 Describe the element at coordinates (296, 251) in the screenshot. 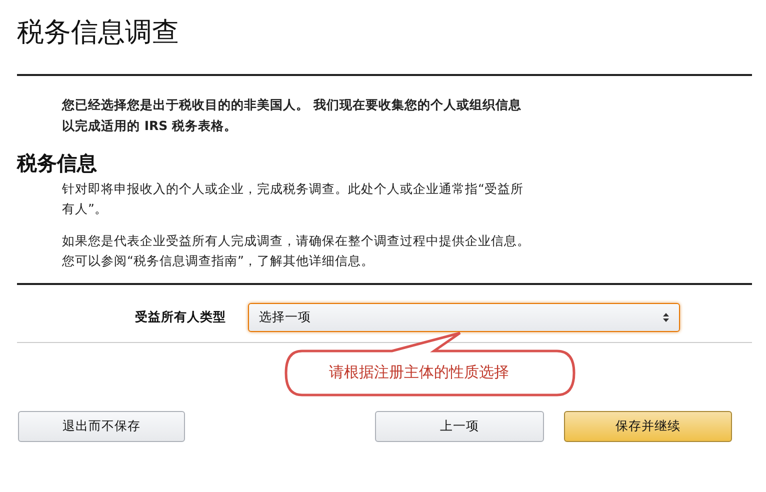

I see `section-paragraph: 如果您是代表企业受益所有人完成调查，请确保在整个调查过程中提供企业信息。您可以参阅“税务信息调查指南”，了解其他详细信息。` at that location.